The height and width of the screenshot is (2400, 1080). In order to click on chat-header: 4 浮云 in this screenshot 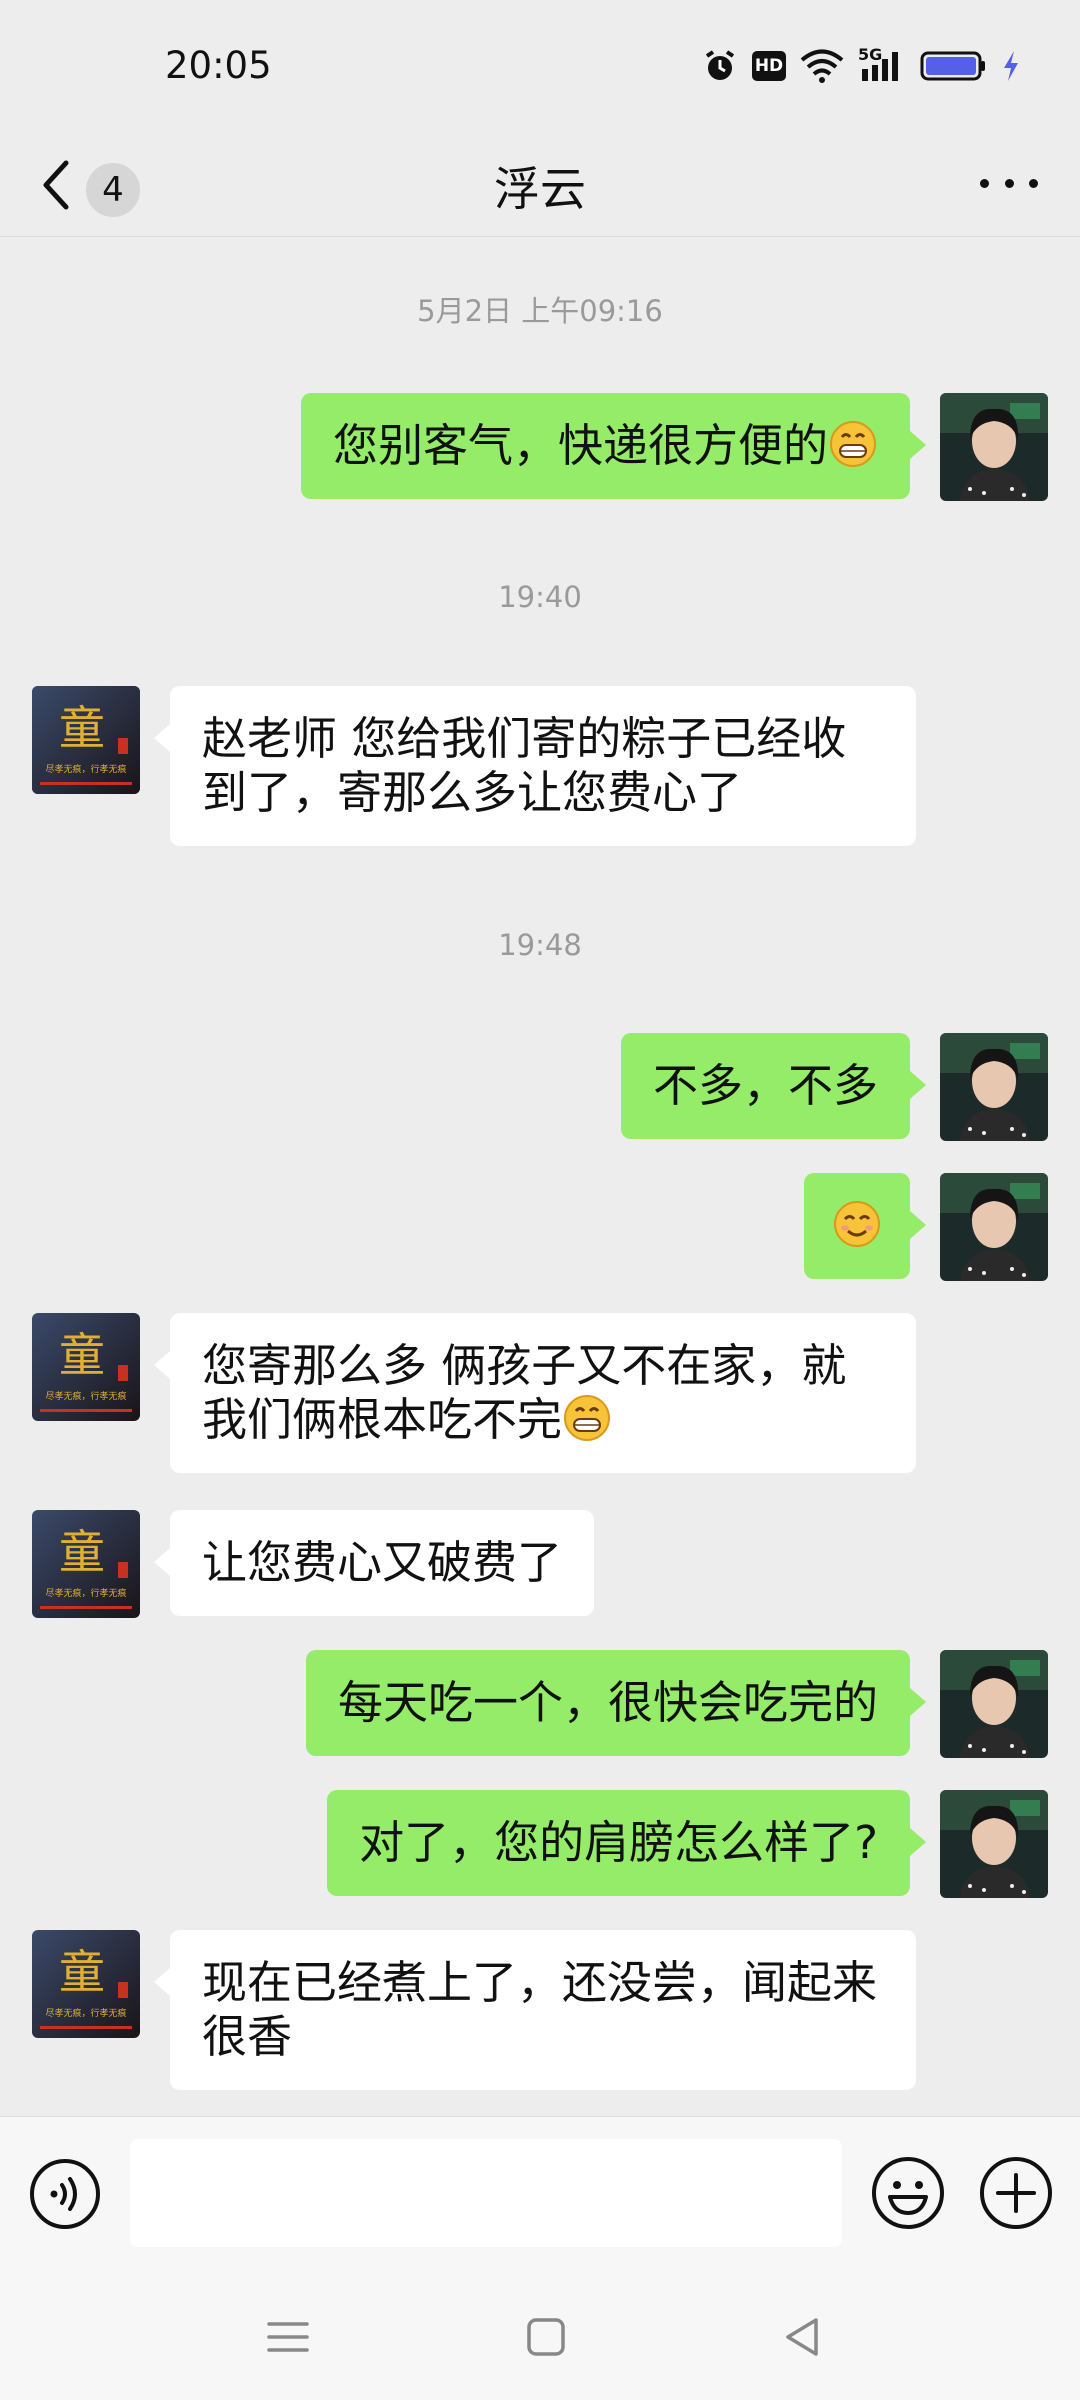, I will do `click(540, 186)`.